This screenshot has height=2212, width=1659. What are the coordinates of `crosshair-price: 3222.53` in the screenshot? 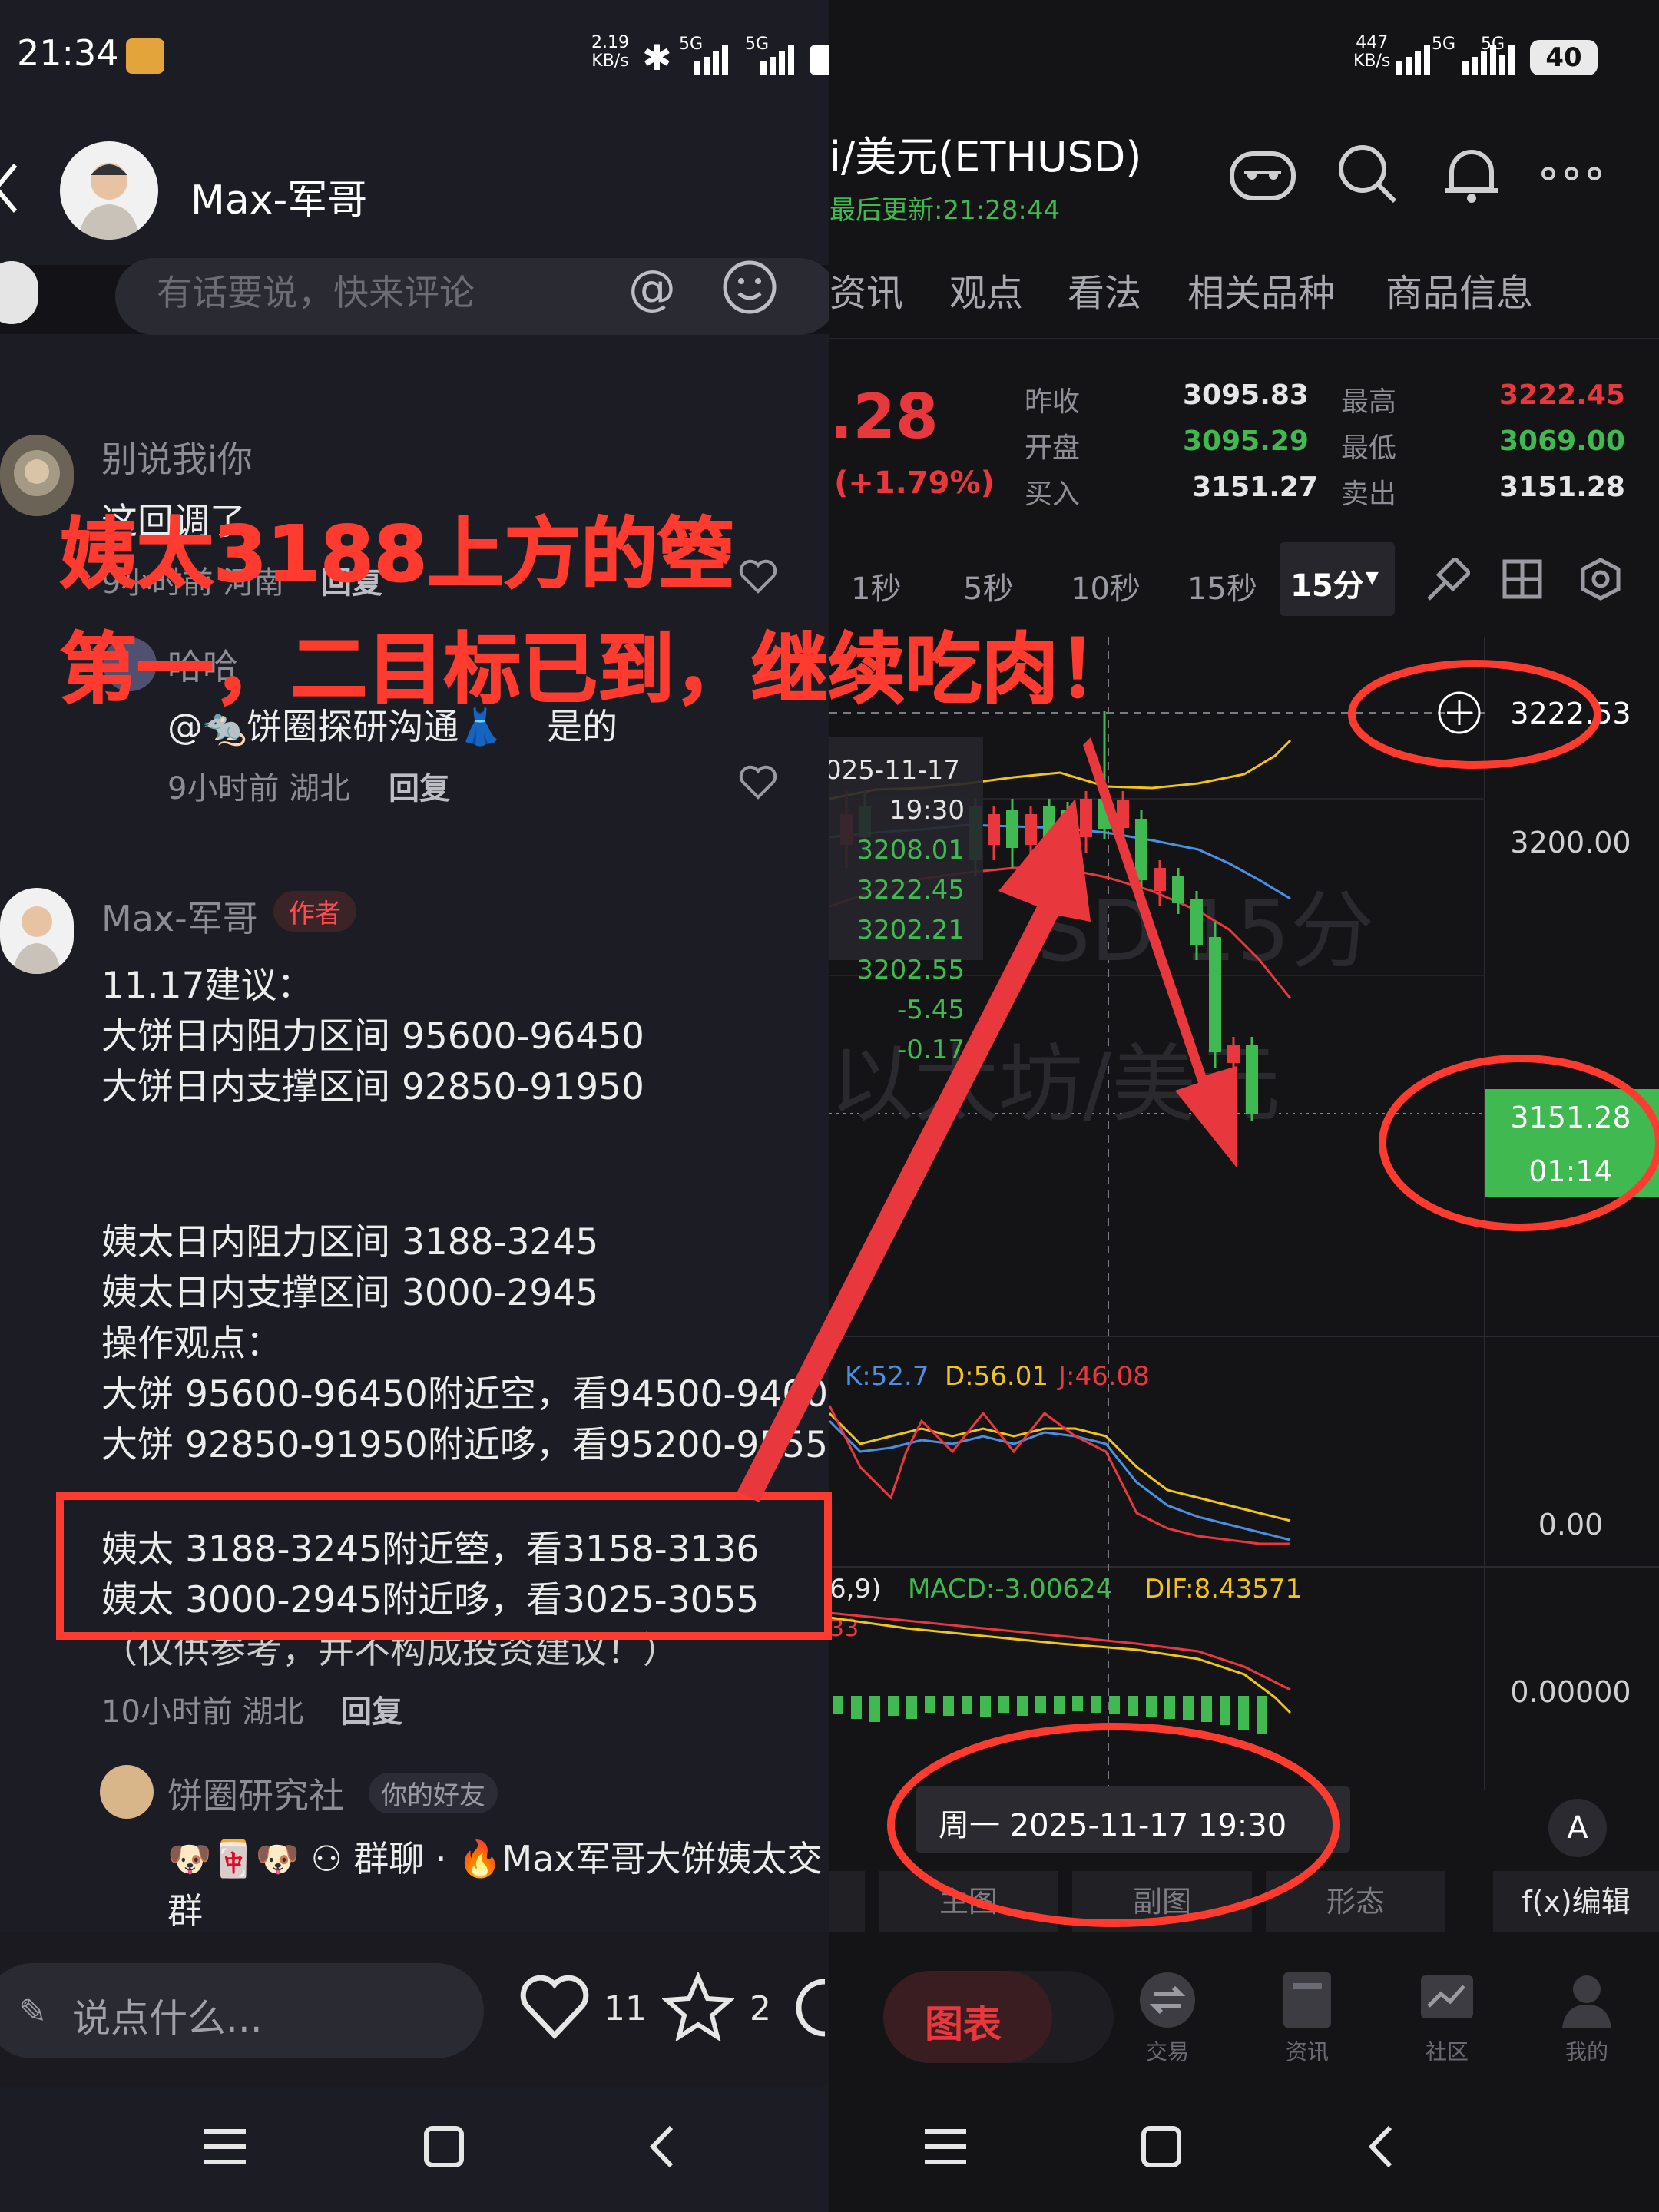 It's located at (1570, 714).